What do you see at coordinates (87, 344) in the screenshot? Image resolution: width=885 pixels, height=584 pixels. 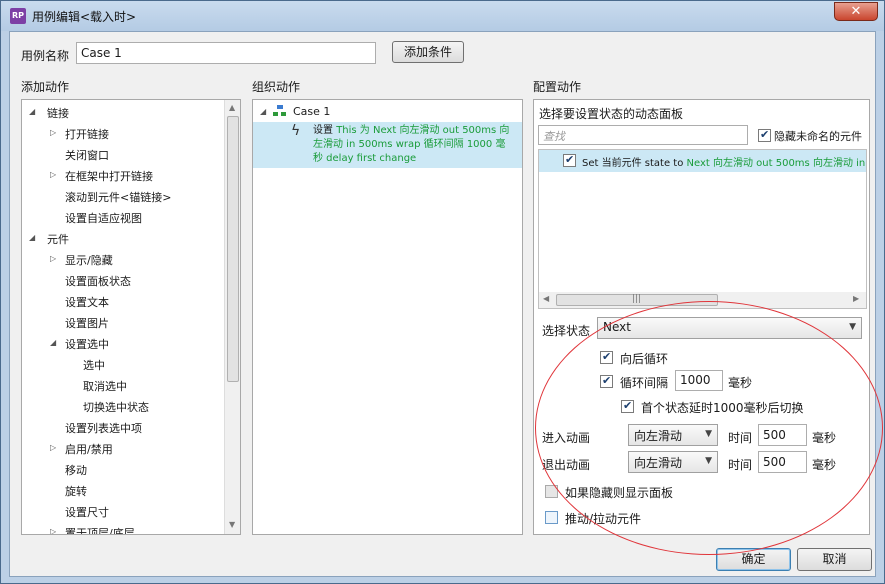 I see `tree-item-set-selected: 设置选中` at bounding box center [87, 344].